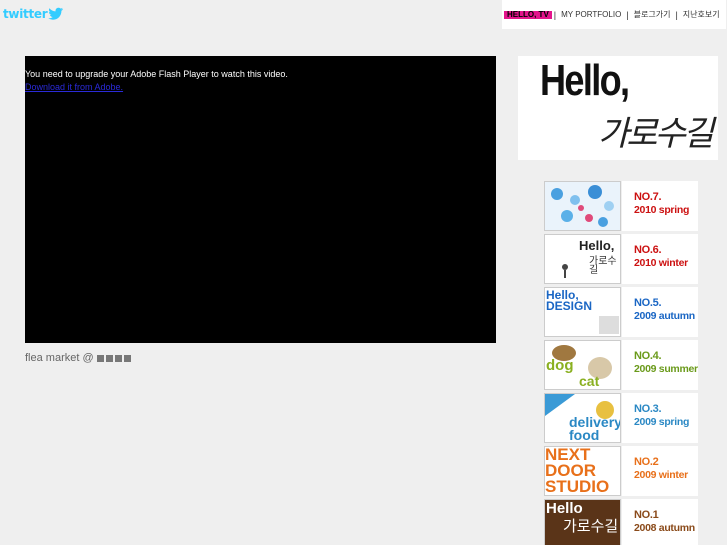 This screenshot has height=545, width=727. What do you see at coordinates (528, 14) in the screenshot?
I see `nav-hello-tv: HELLO, TV` at bounding box center [528, 14].